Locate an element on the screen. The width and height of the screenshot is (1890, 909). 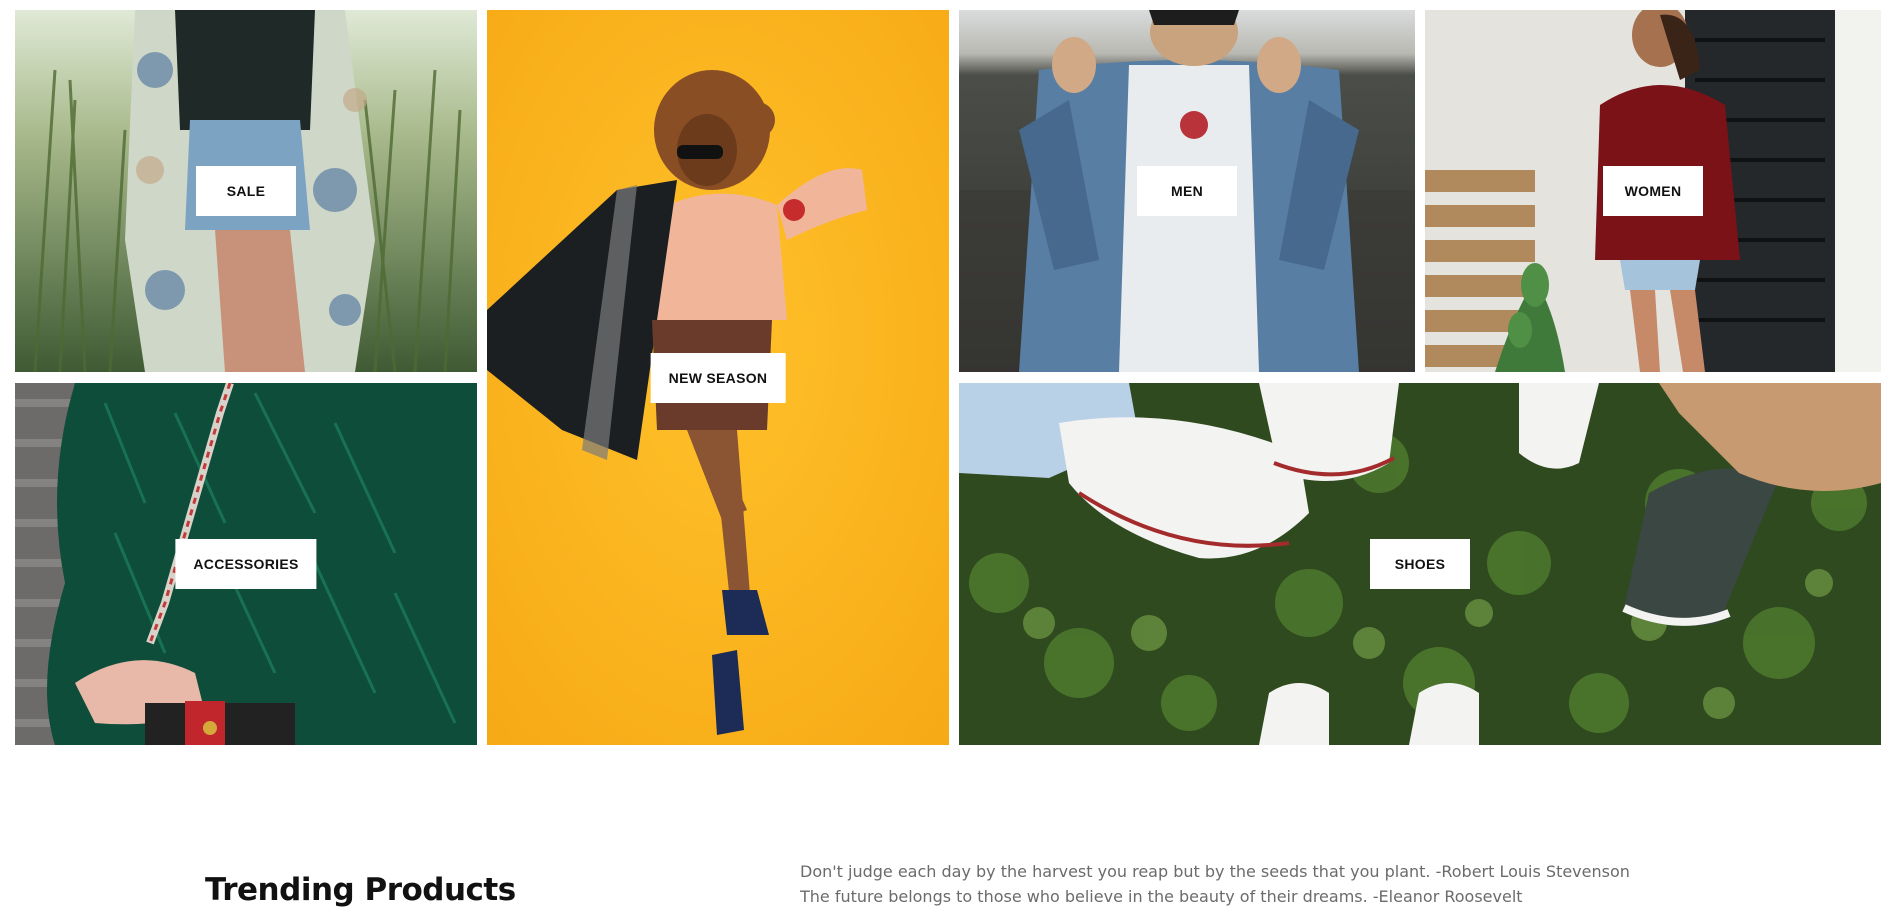
category-tile-sale: SALE is located at coordinates (246, 191).